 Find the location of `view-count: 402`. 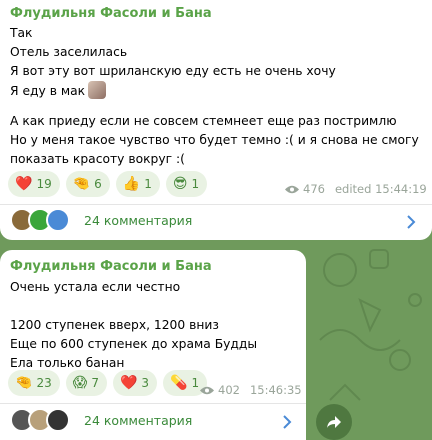

view-count: 402 is located at coordinates (229, 390).